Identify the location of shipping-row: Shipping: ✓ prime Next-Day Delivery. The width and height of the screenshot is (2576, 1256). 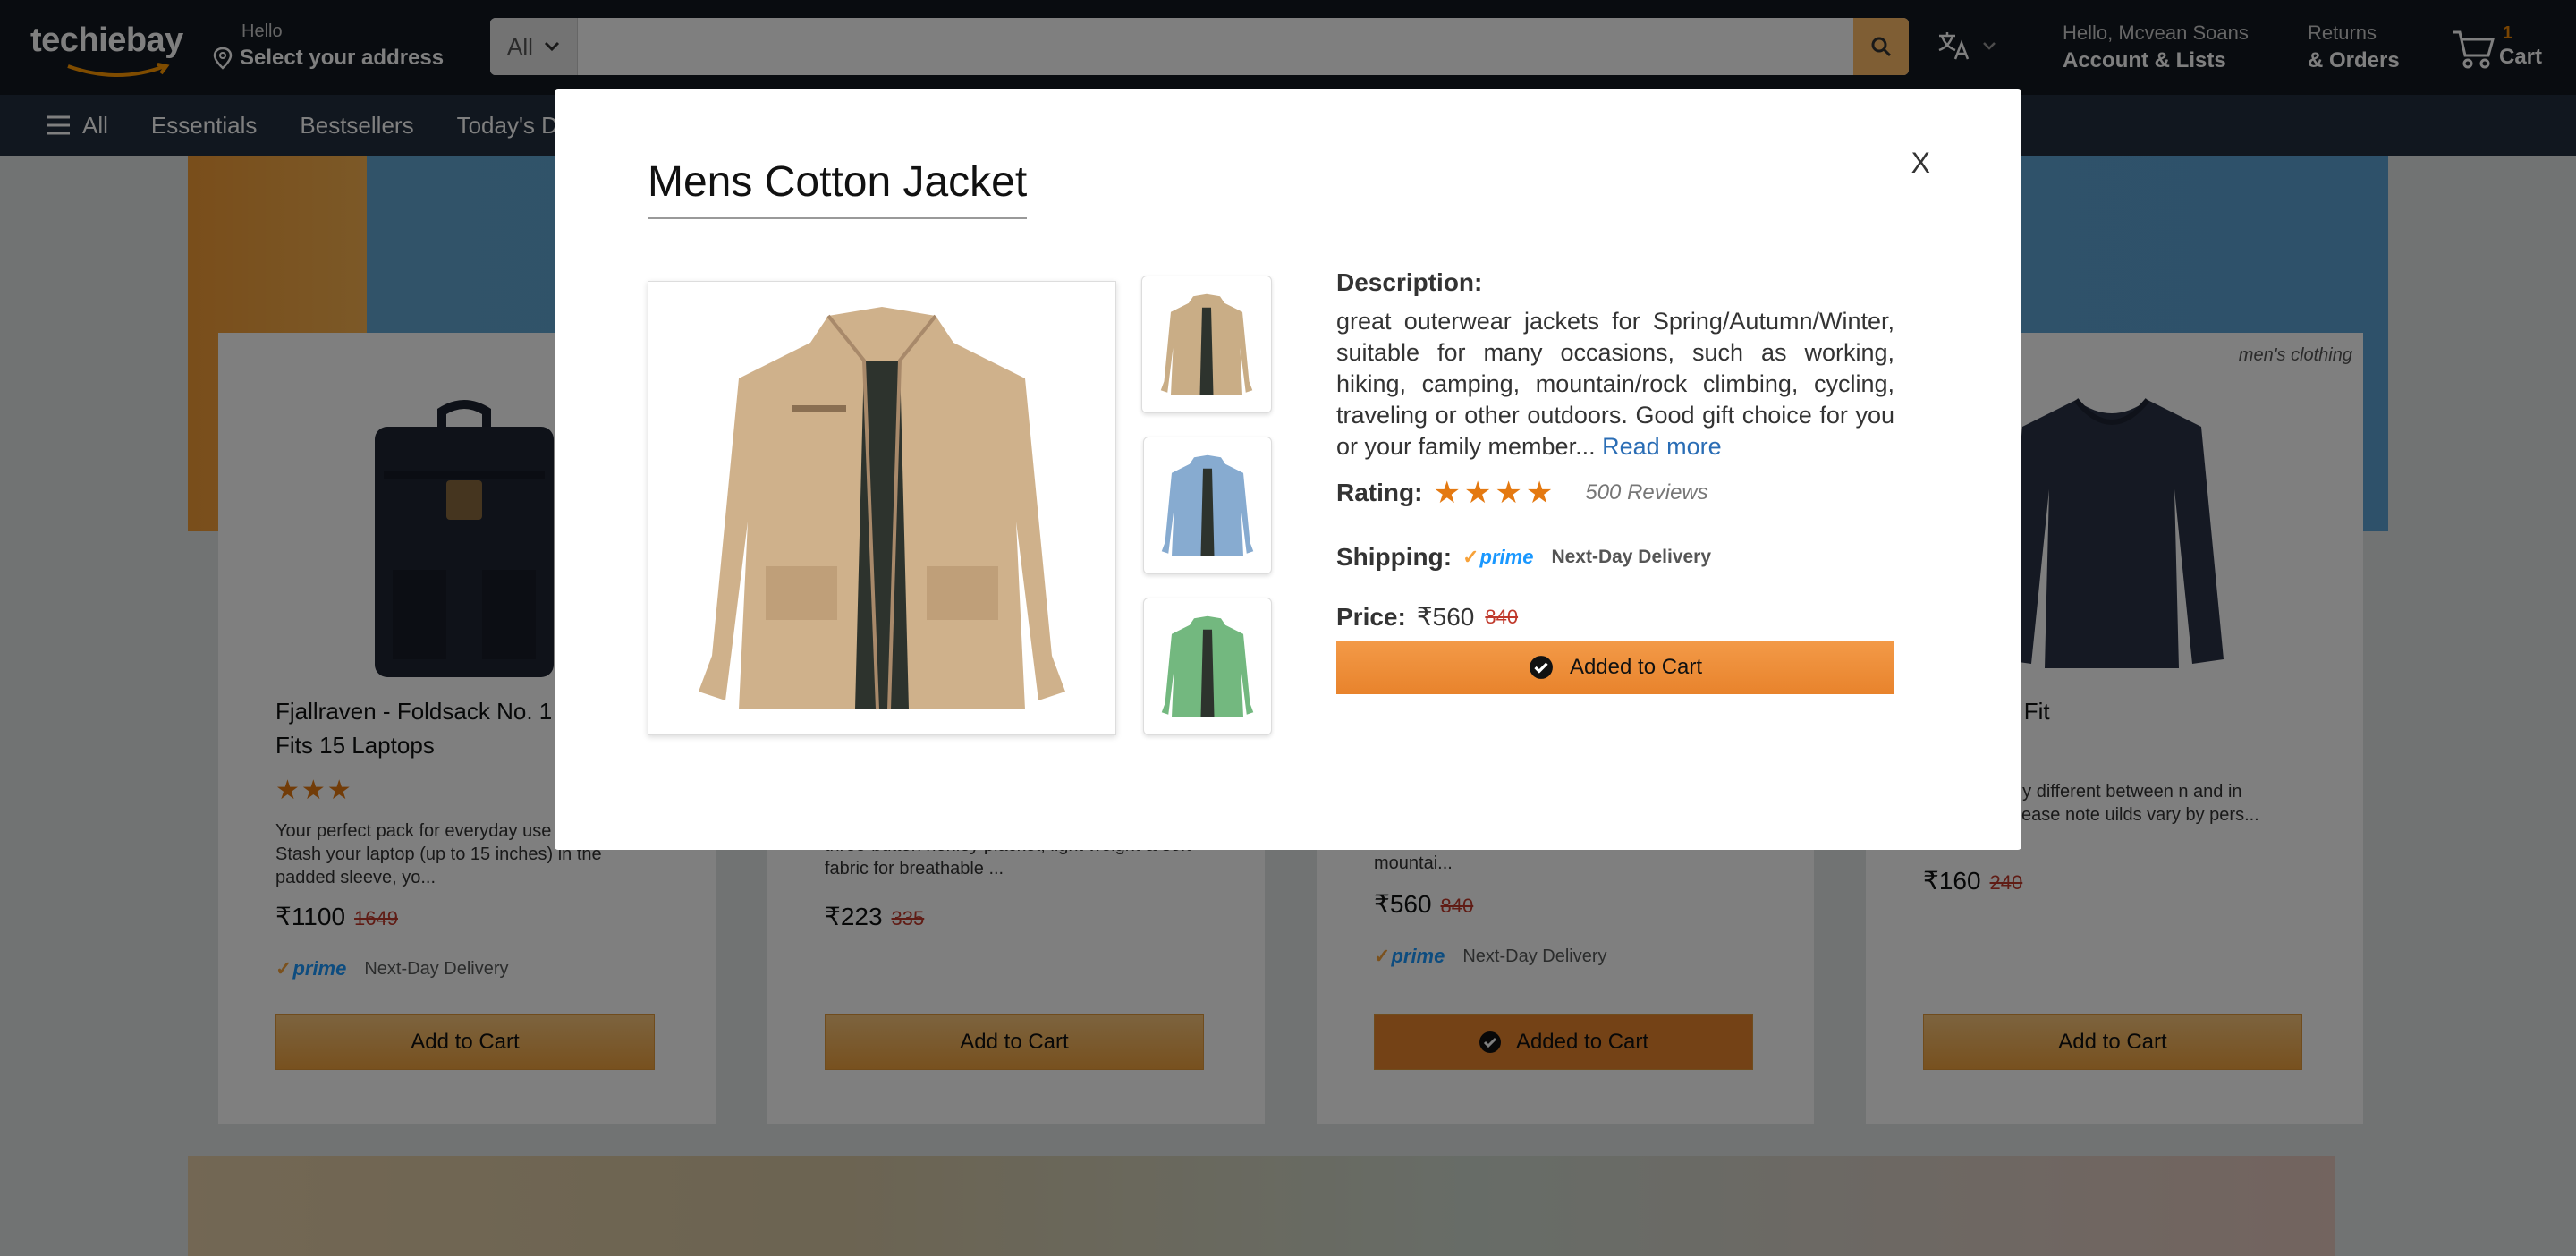
(1615, 557).